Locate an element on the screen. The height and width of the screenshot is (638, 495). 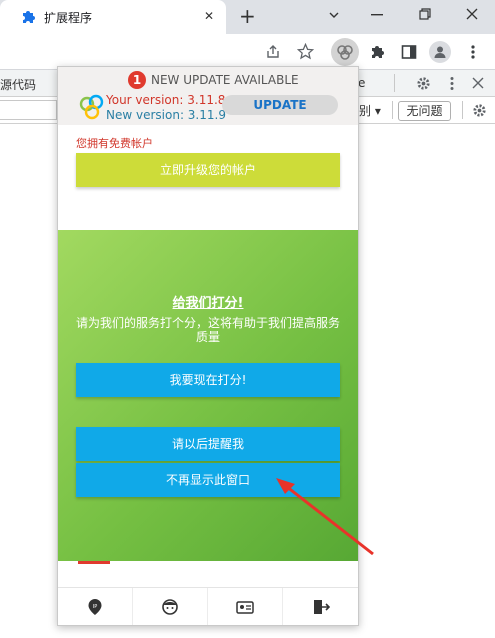
ip-location-icon: IP is located at coordinates (95, 607).